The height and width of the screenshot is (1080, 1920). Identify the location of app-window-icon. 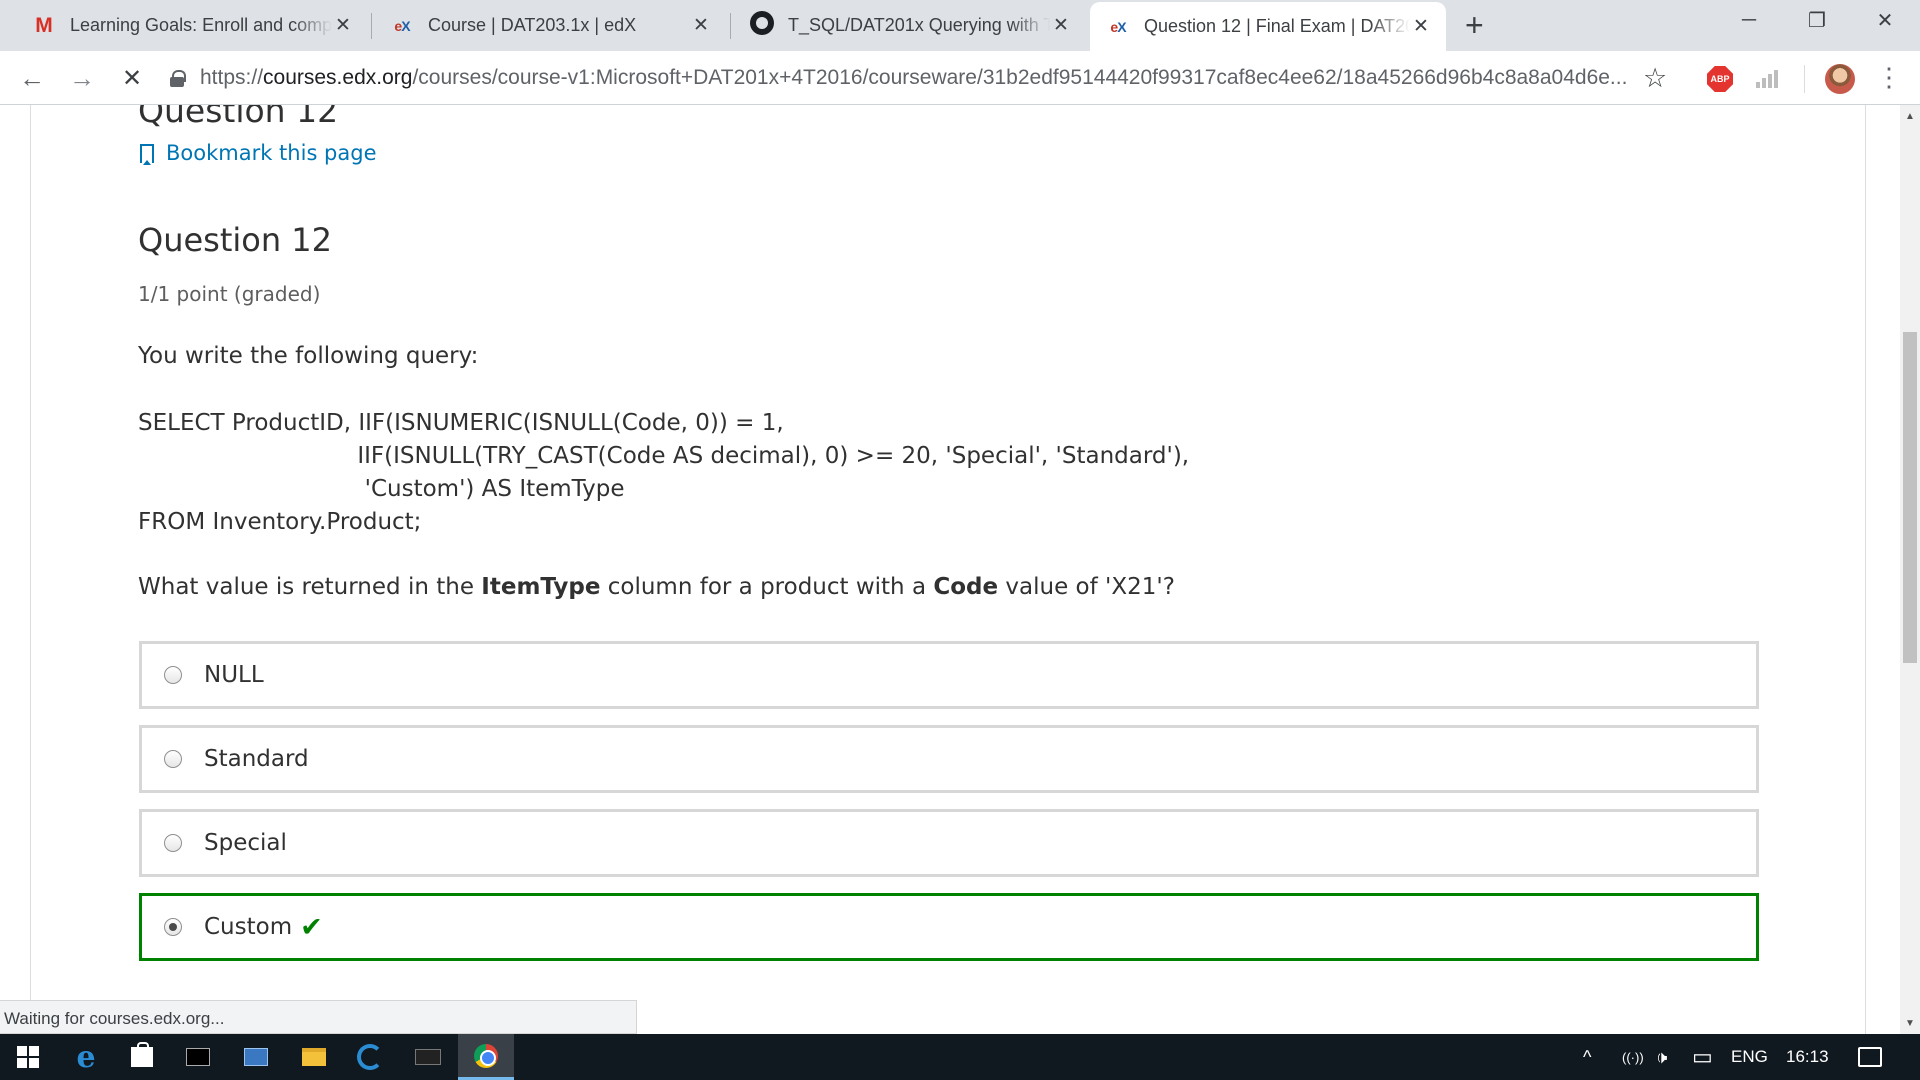
(428, 1057).